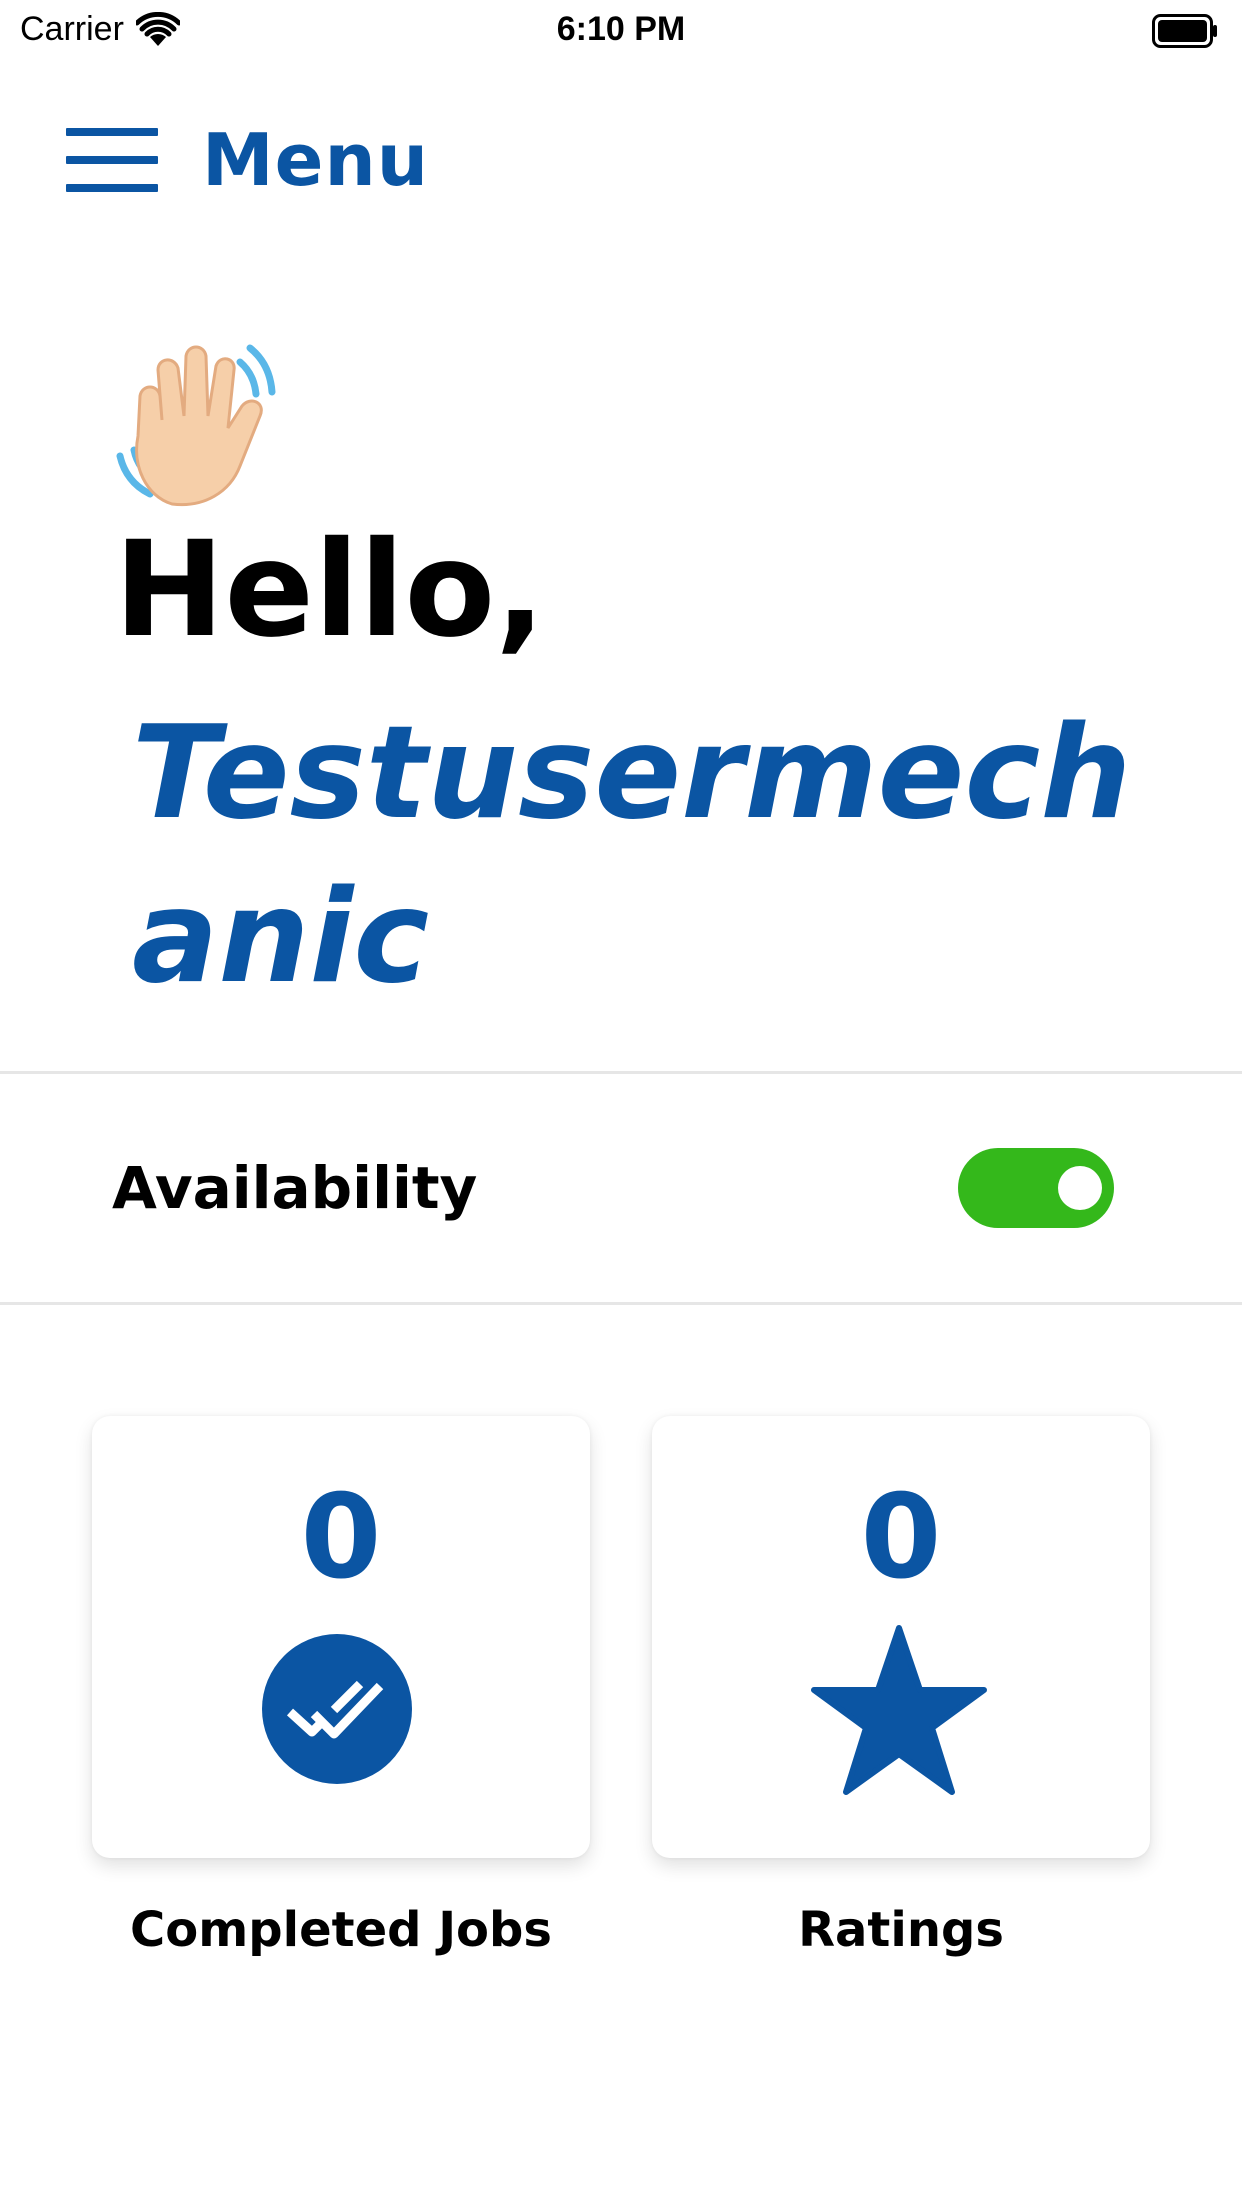 The height and width of the screenshot is (2208, 1242). Describe the element at coordinates (1184, 31) in the screenshot. I see `battery-icon` at that location.